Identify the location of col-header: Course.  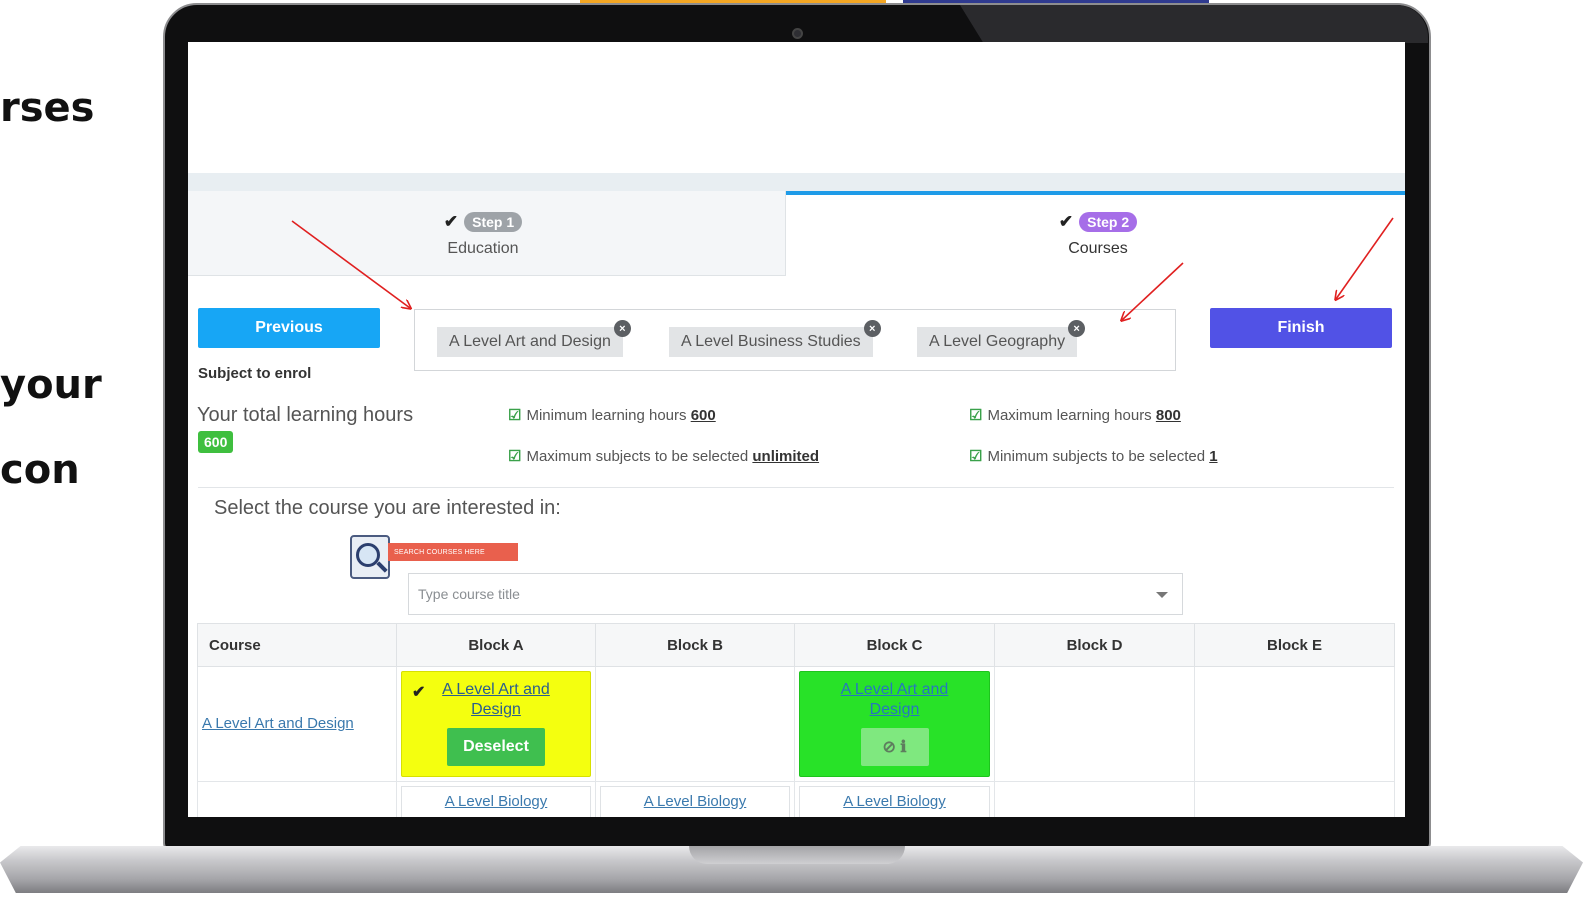
(297, 645).